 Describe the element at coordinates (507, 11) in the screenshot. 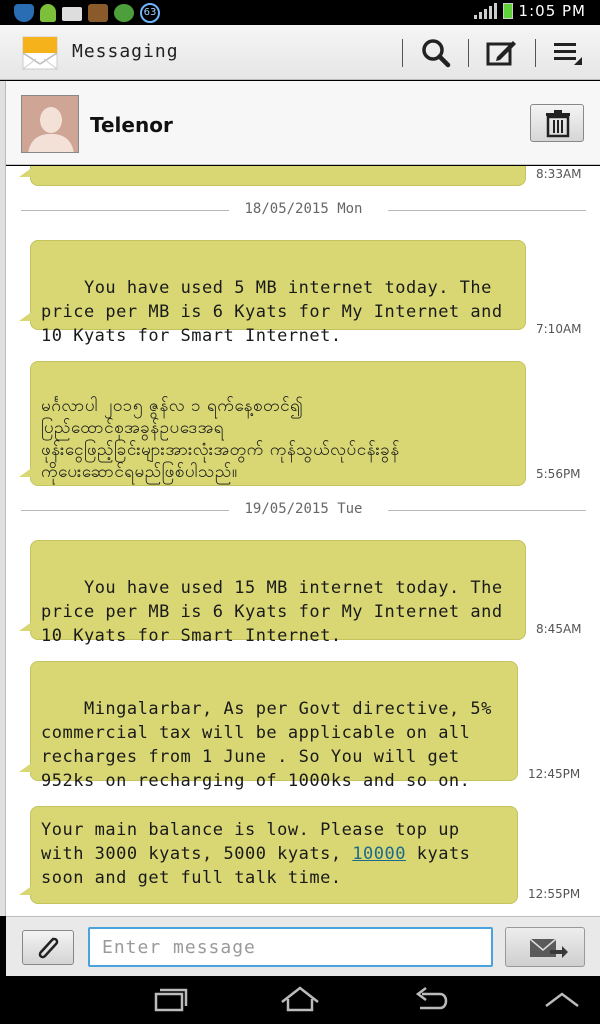

I see `battery-icon` at that location.